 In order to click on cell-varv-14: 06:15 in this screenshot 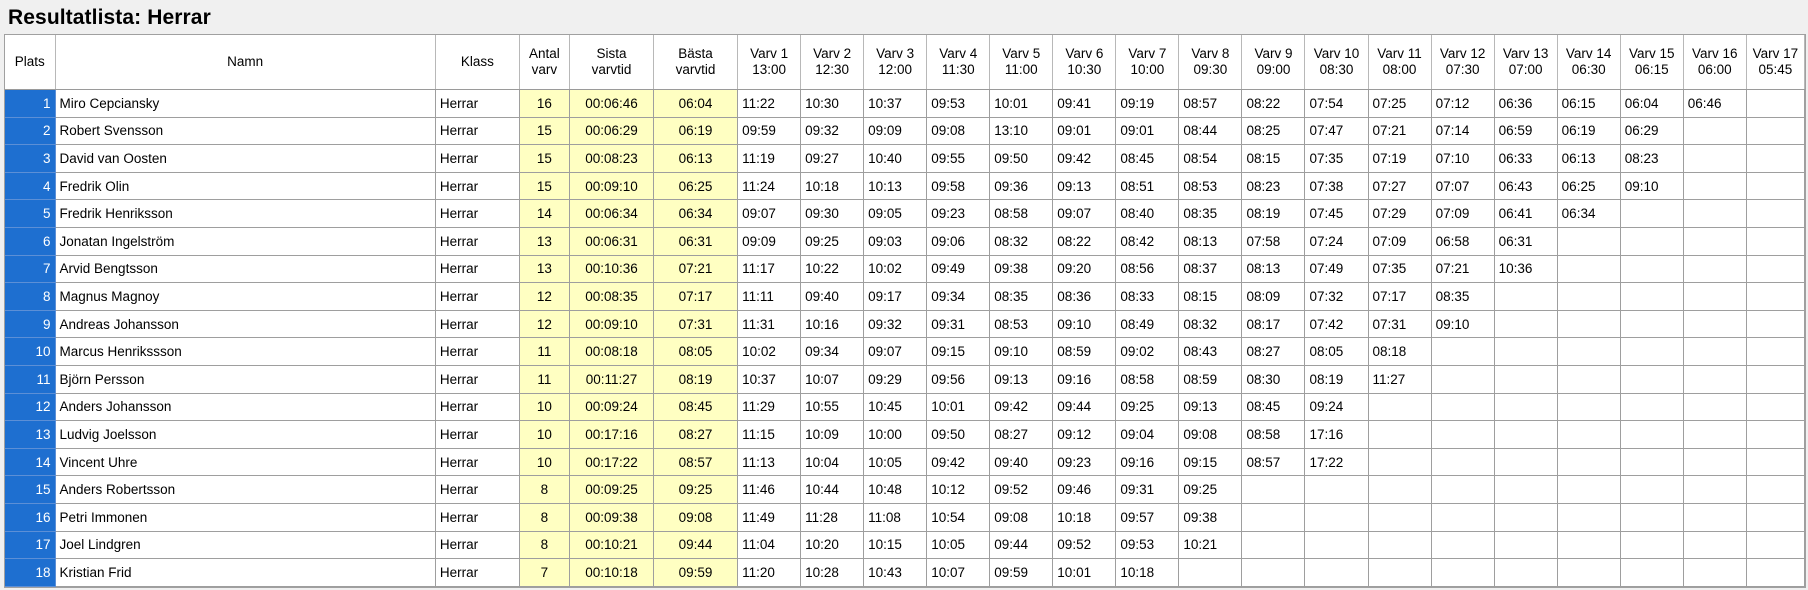, I will do `click(1589, 103)`.